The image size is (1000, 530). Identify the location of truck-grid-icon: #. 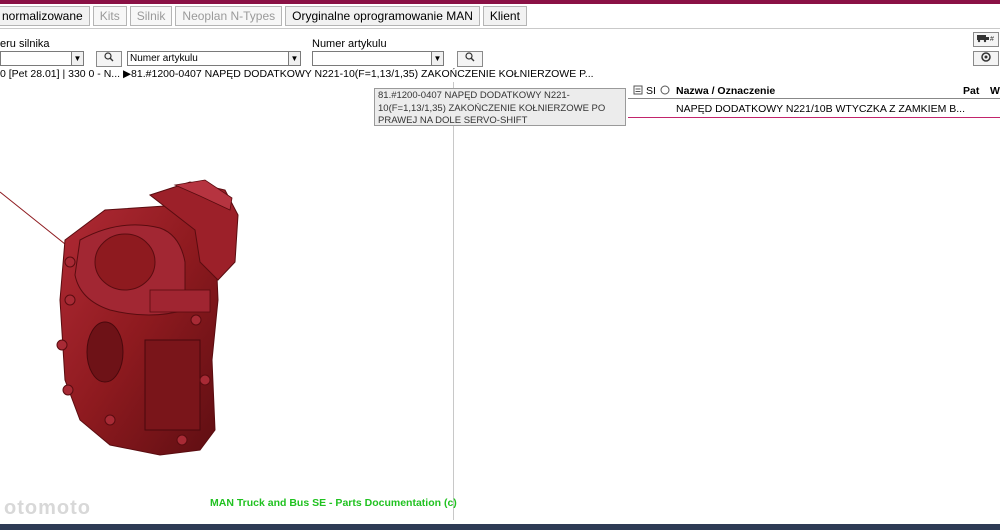
(985, 39).